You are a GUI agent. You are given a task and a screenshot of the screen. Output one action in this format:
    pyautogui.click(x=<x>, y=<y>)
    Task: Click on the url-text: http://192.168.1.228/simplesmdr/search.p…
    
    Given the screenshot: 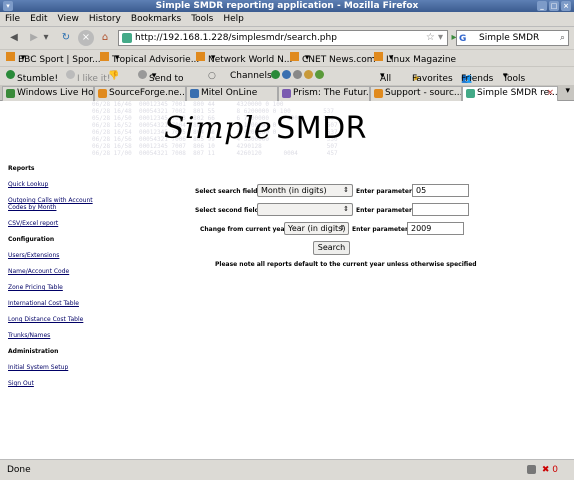 What is the action you would take?
    pyautogui.click(x=236, y=38)
    